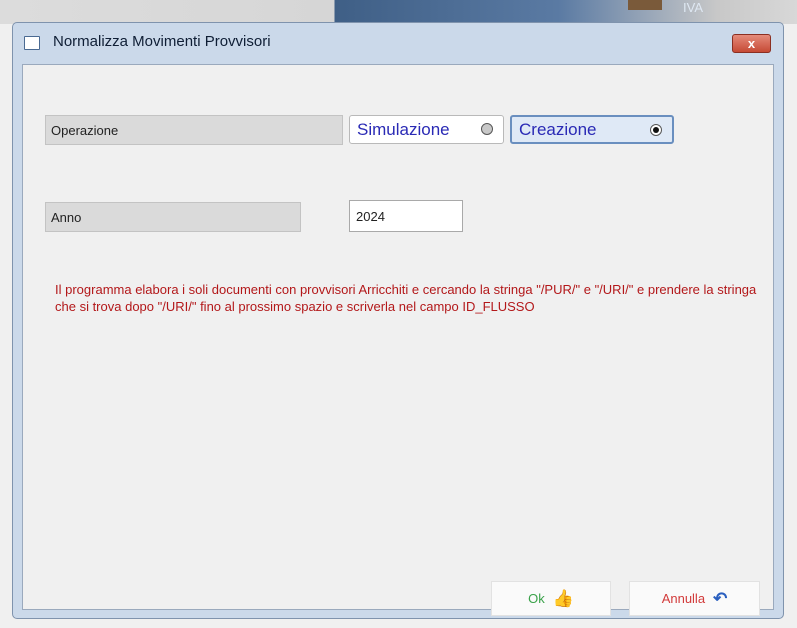 The image size is (797, 628). What do you see at coordinates (406, 216) in the screenshot?
I see `year-input` at bounding box center [406, 216].